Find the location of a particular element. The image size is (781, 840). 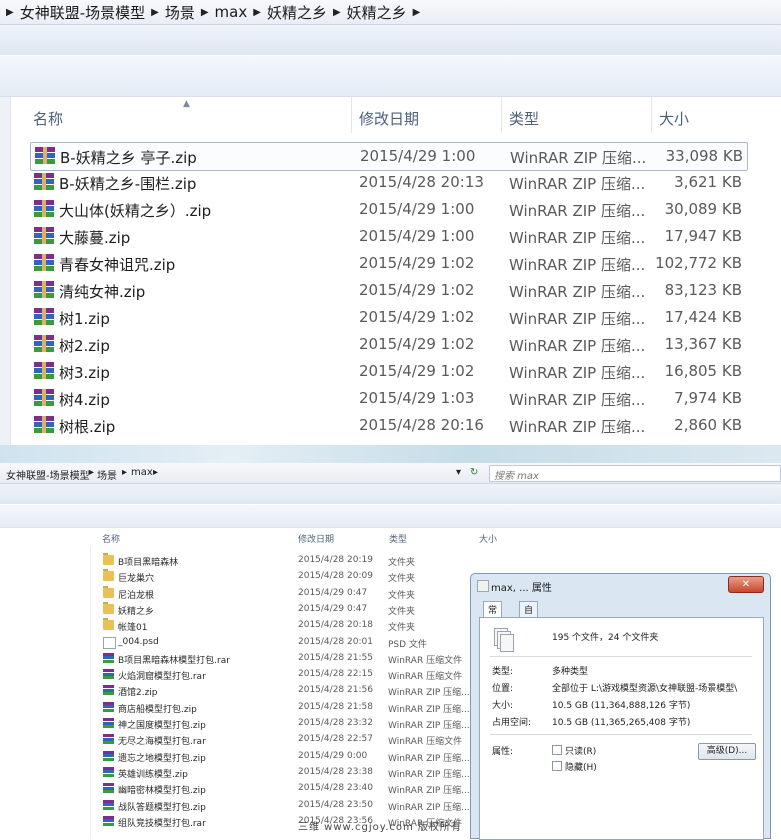

file-size: 17,424 KB is located at coordinates (703, 317).